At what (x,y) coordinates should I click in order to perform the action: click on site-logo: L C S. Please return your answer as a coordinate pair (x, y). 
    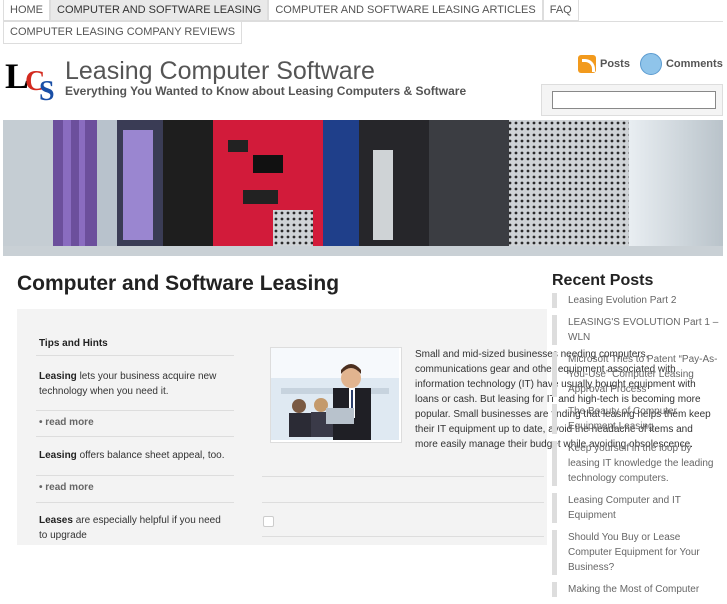
    Looking at the image, I should click on (31, 82).